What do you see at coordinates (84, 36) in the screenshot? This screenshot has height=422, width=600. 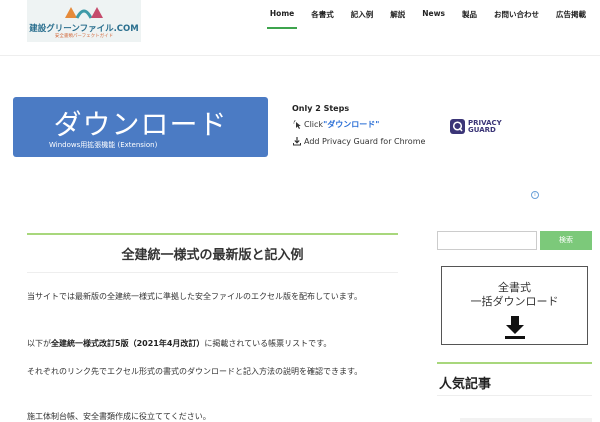 I see `logo-subtitle: 安全書類パーフェクトガイド` at bounding box center [84, 36].